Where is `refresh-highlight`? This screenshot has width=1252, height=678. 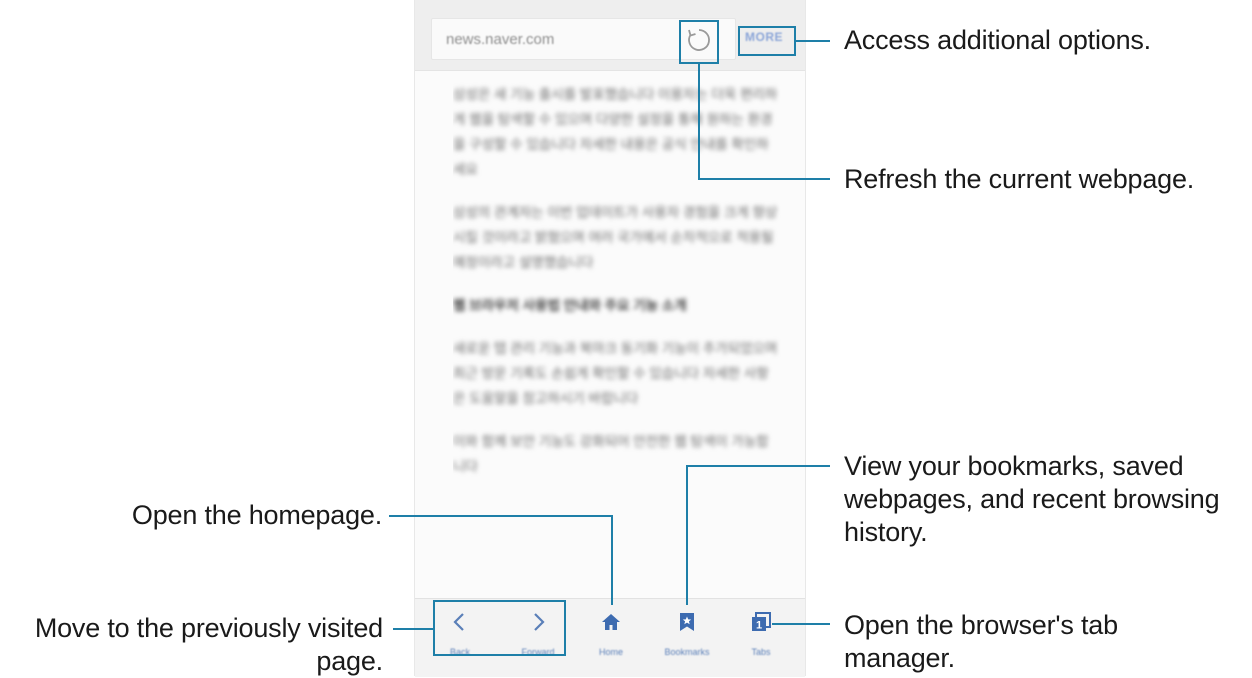 refresh-highlight is located at coordinates (699, 42).